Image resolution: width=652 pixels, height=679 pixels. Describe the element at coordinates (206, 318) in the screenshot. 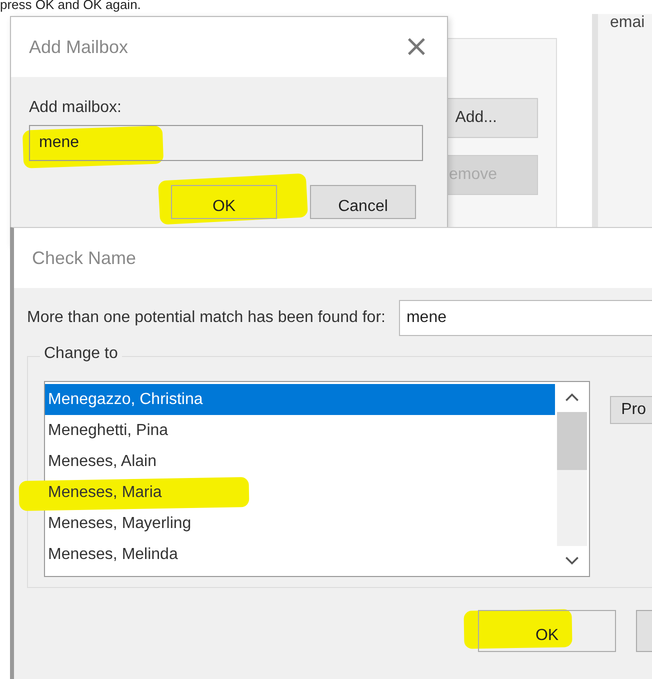

I see `message-text: More than one potential match has been found for:` at that location.